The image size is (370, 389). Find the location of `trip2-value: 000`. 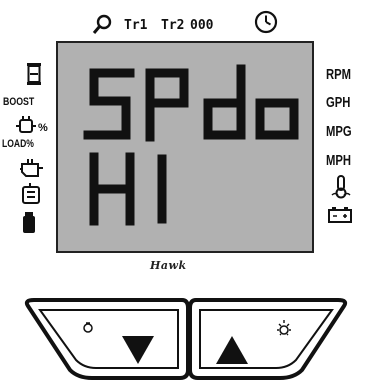

trip2-value: 000 is located at coordinates (202, 25).